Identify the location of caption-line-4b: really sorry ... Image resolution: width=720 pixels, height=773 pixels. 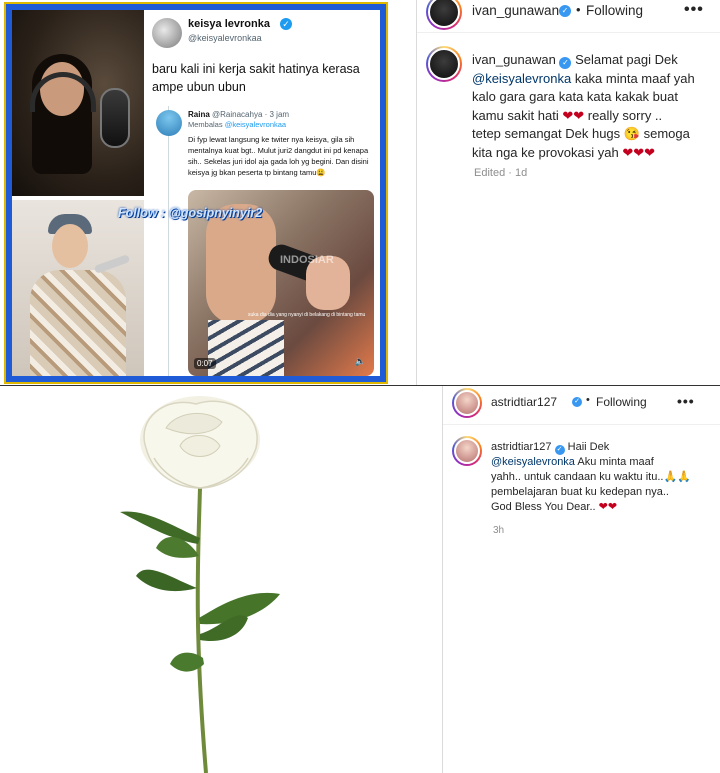
(625, 115).